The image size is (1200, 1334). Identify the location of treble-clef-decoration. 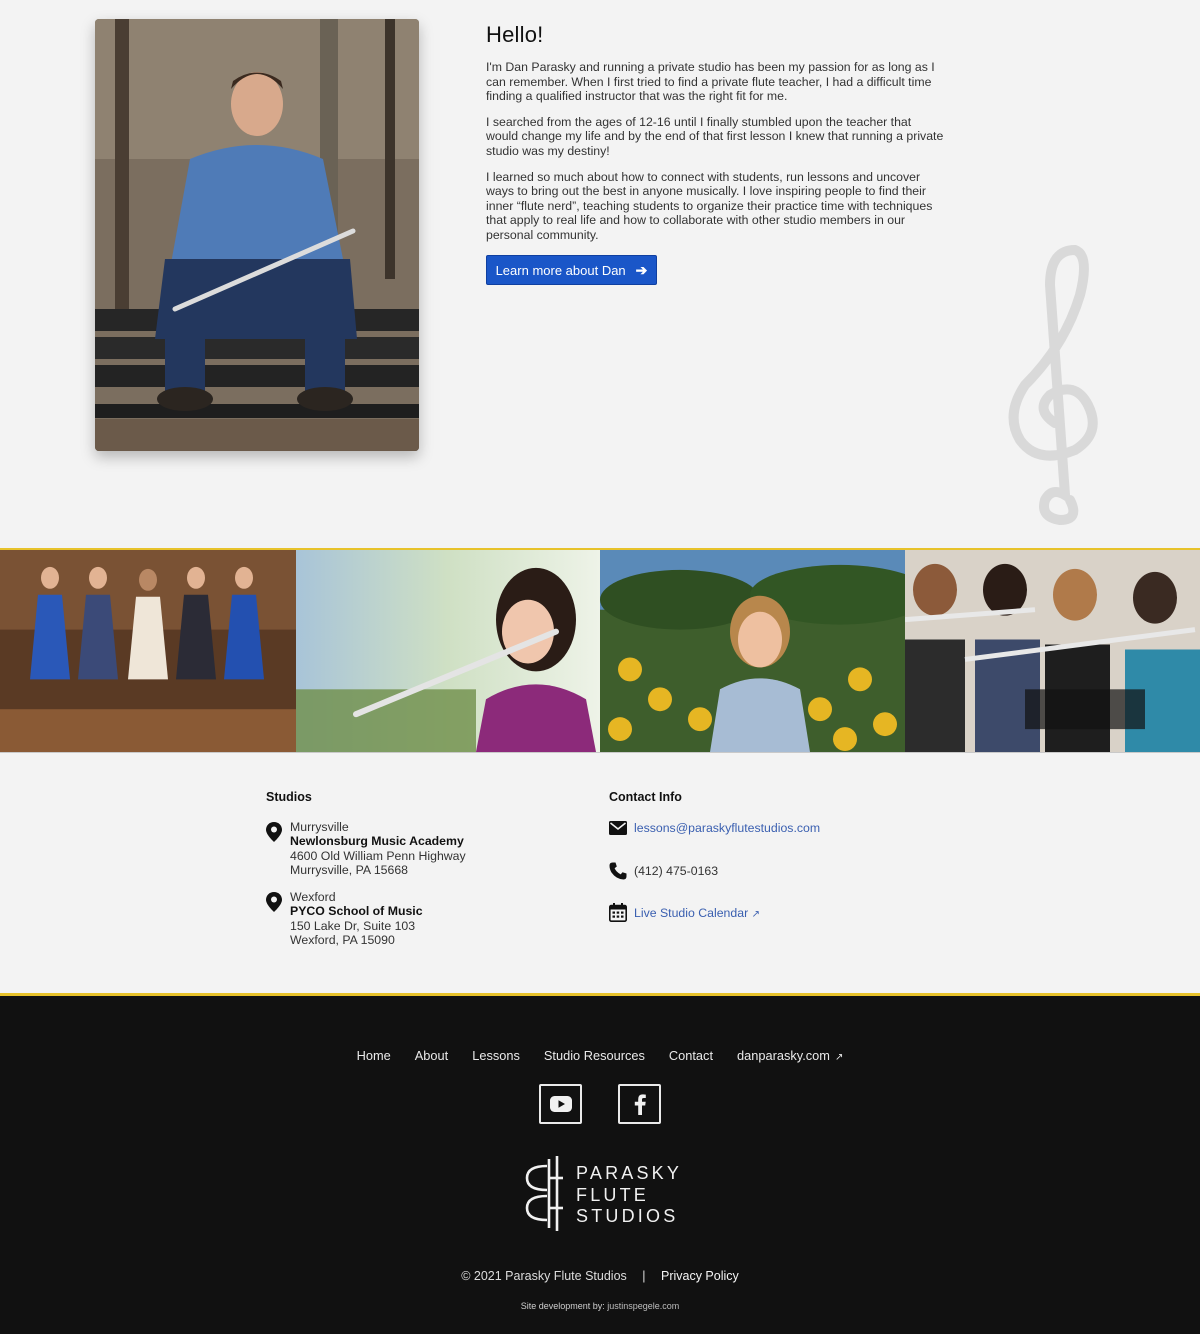
(992, 385).